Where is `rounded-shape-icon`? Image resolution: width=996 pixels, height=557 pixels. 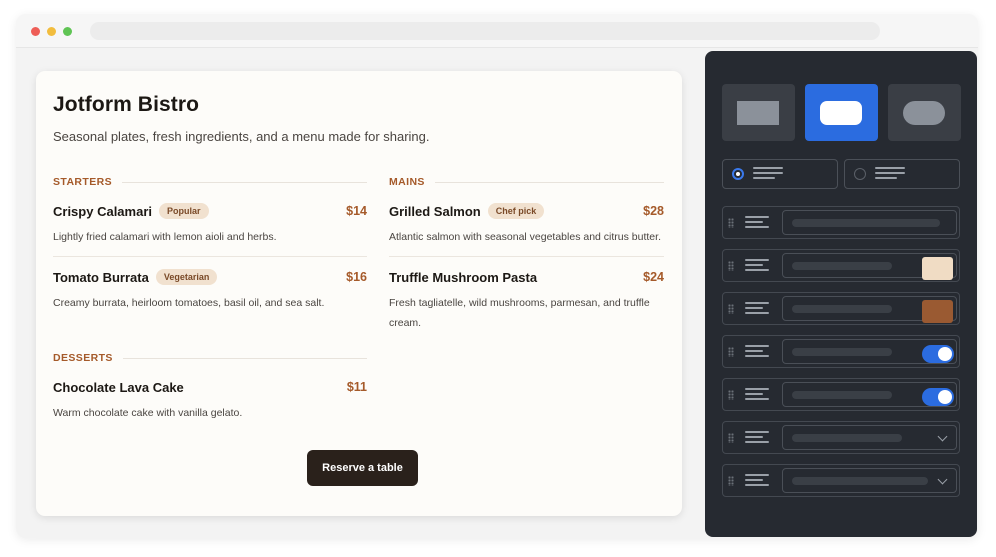
rounded-shape-icon is located at coordinates (841, 113).